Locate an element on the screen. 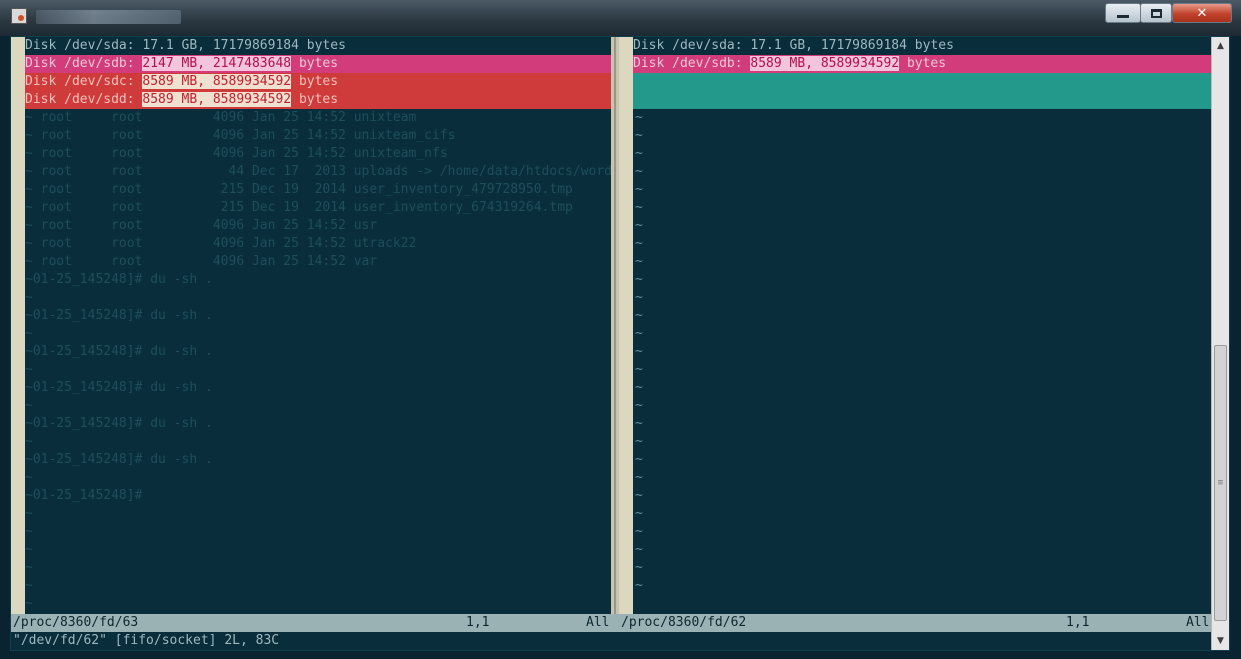  scrollbar-thumb: ≡ is located at coordinates (1220, 483).